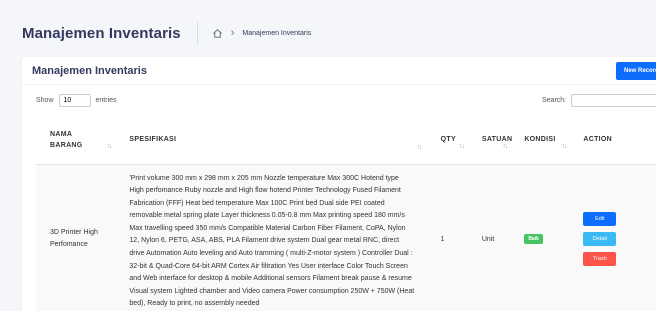  What do you see at coordinates (106, 100) in the screenshot?
I see `entries-label: entries` at bounding box center [106, 100].